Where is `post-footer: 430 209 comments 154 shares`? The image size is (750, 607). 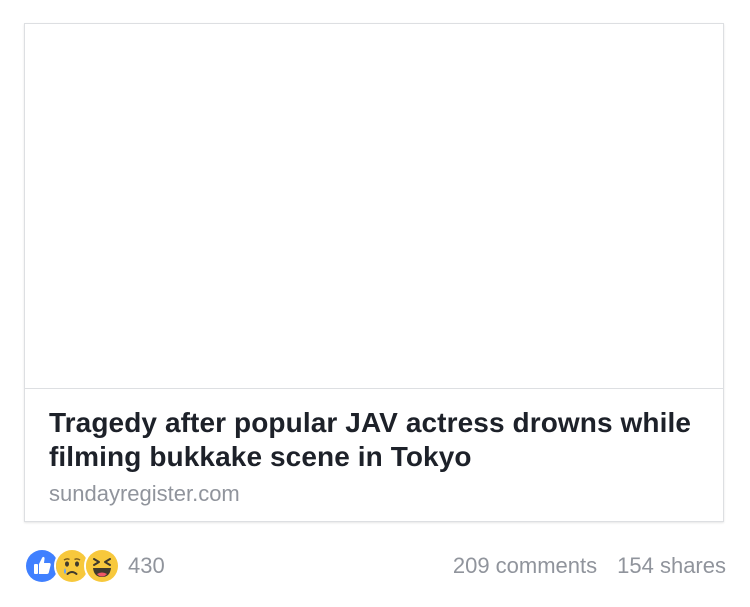
post-footer: 430 209 comments 154 shares is located at coordinates (375, 566).